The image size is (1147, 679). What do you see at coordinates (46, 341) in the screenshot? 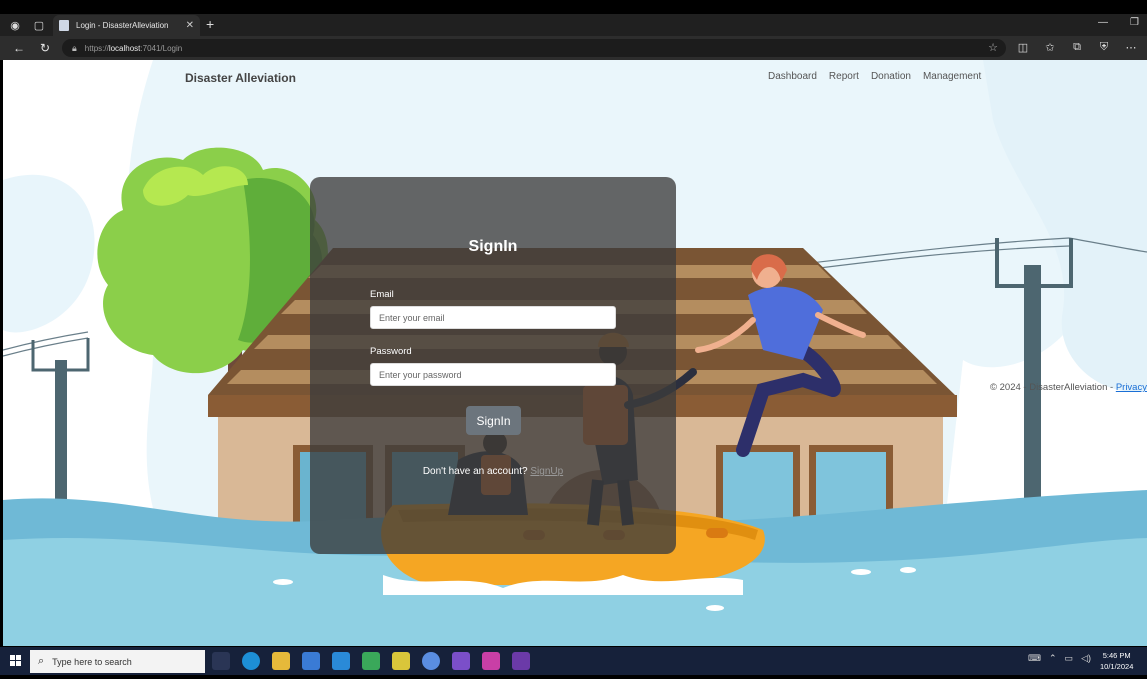
I see `power-line` at bounding box center [46, 341].